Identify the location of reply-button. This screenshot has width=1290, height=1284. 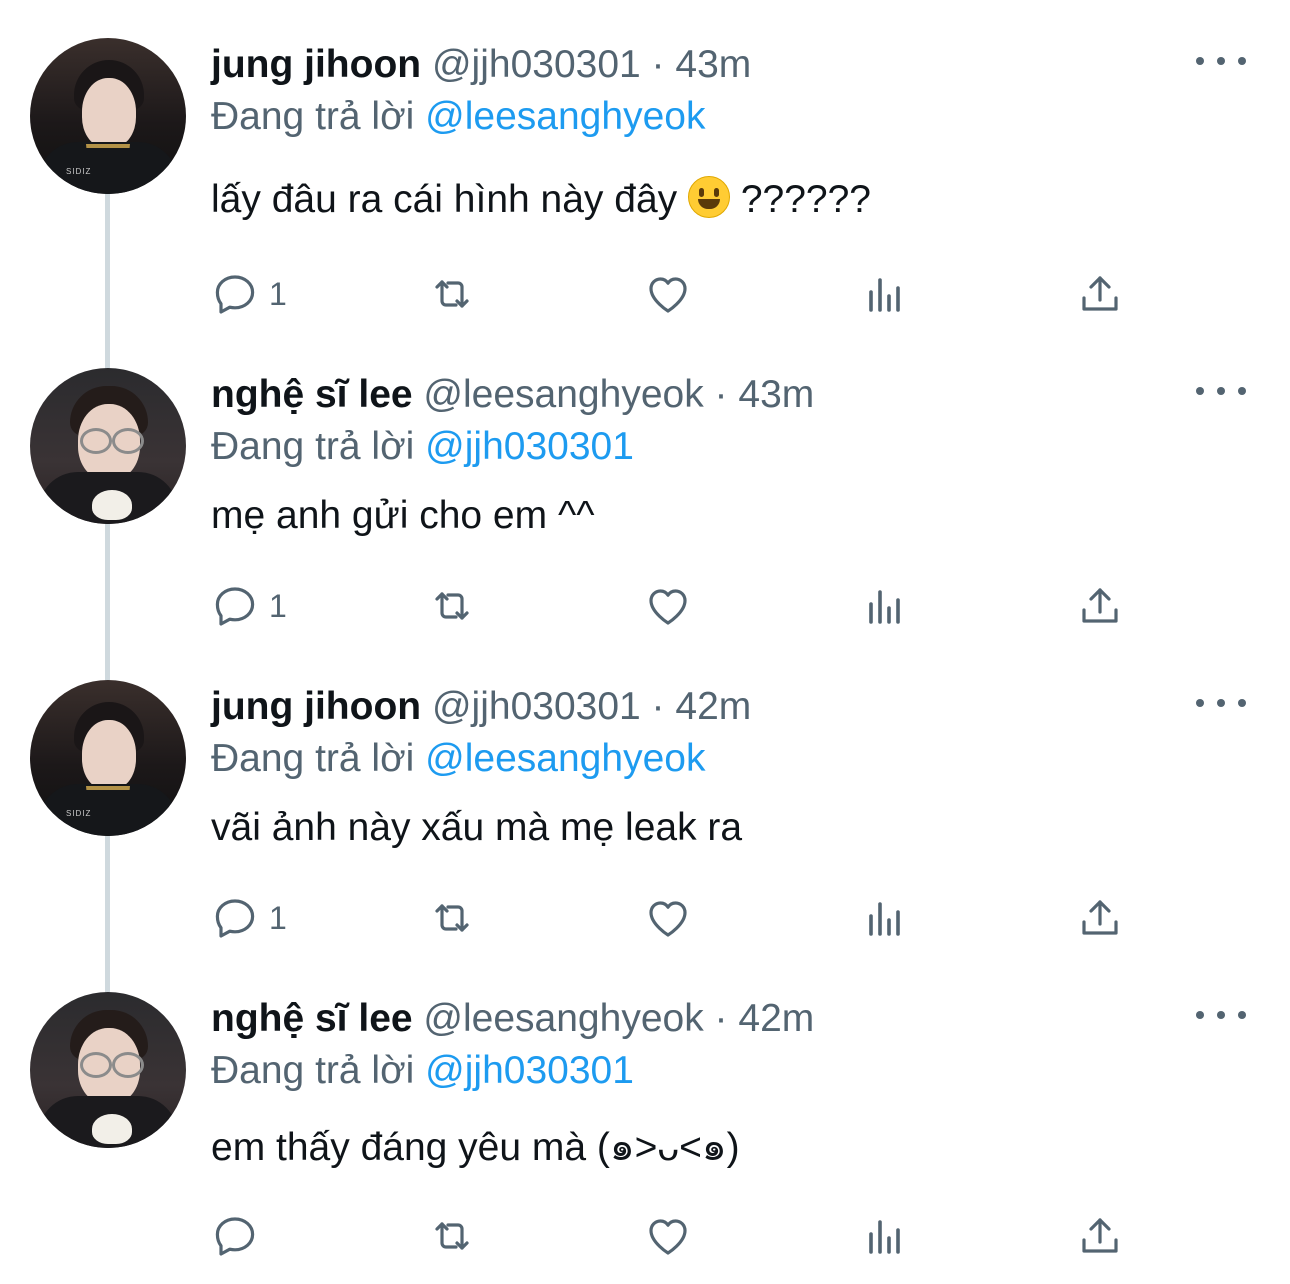
(240, 1236).